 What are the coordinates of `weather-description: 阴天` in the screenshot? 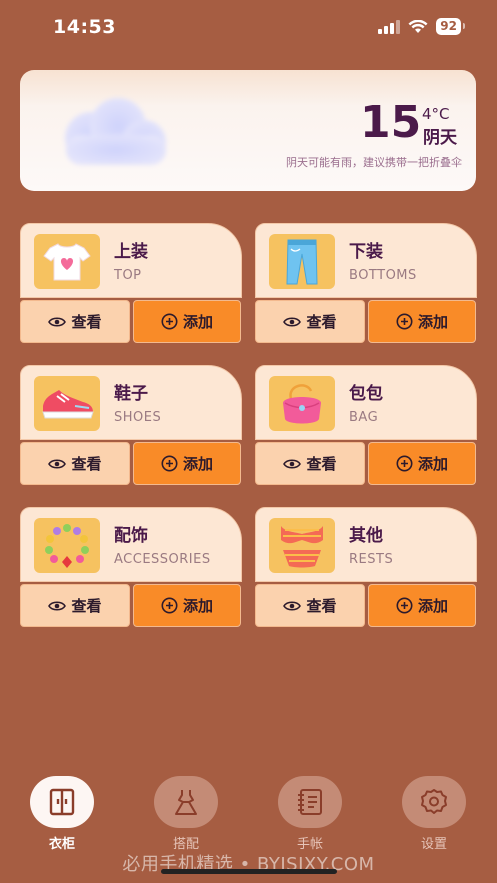 It's located at (440, 138).